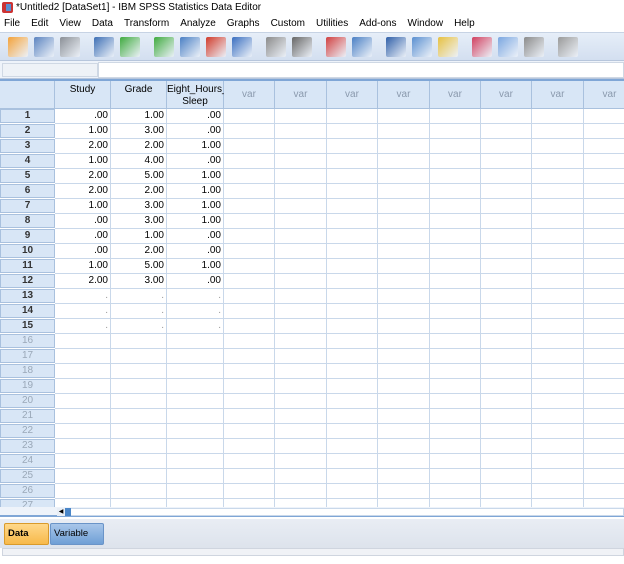 This screenshot has height=564, width=624. What do you see at coordinates (27, 356) in the screenshot?
I see `row-header: 17` at bounding box center [27, 356].